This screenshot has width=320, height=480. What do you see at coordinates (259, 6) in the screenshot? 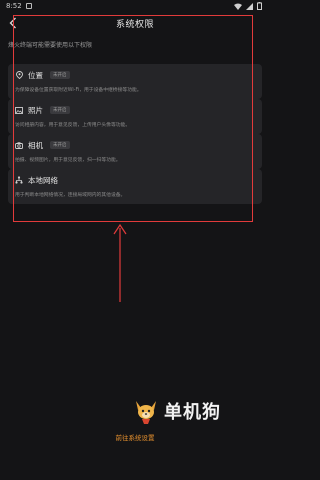
I see `battery-icon` at bounding box center [259, 6].